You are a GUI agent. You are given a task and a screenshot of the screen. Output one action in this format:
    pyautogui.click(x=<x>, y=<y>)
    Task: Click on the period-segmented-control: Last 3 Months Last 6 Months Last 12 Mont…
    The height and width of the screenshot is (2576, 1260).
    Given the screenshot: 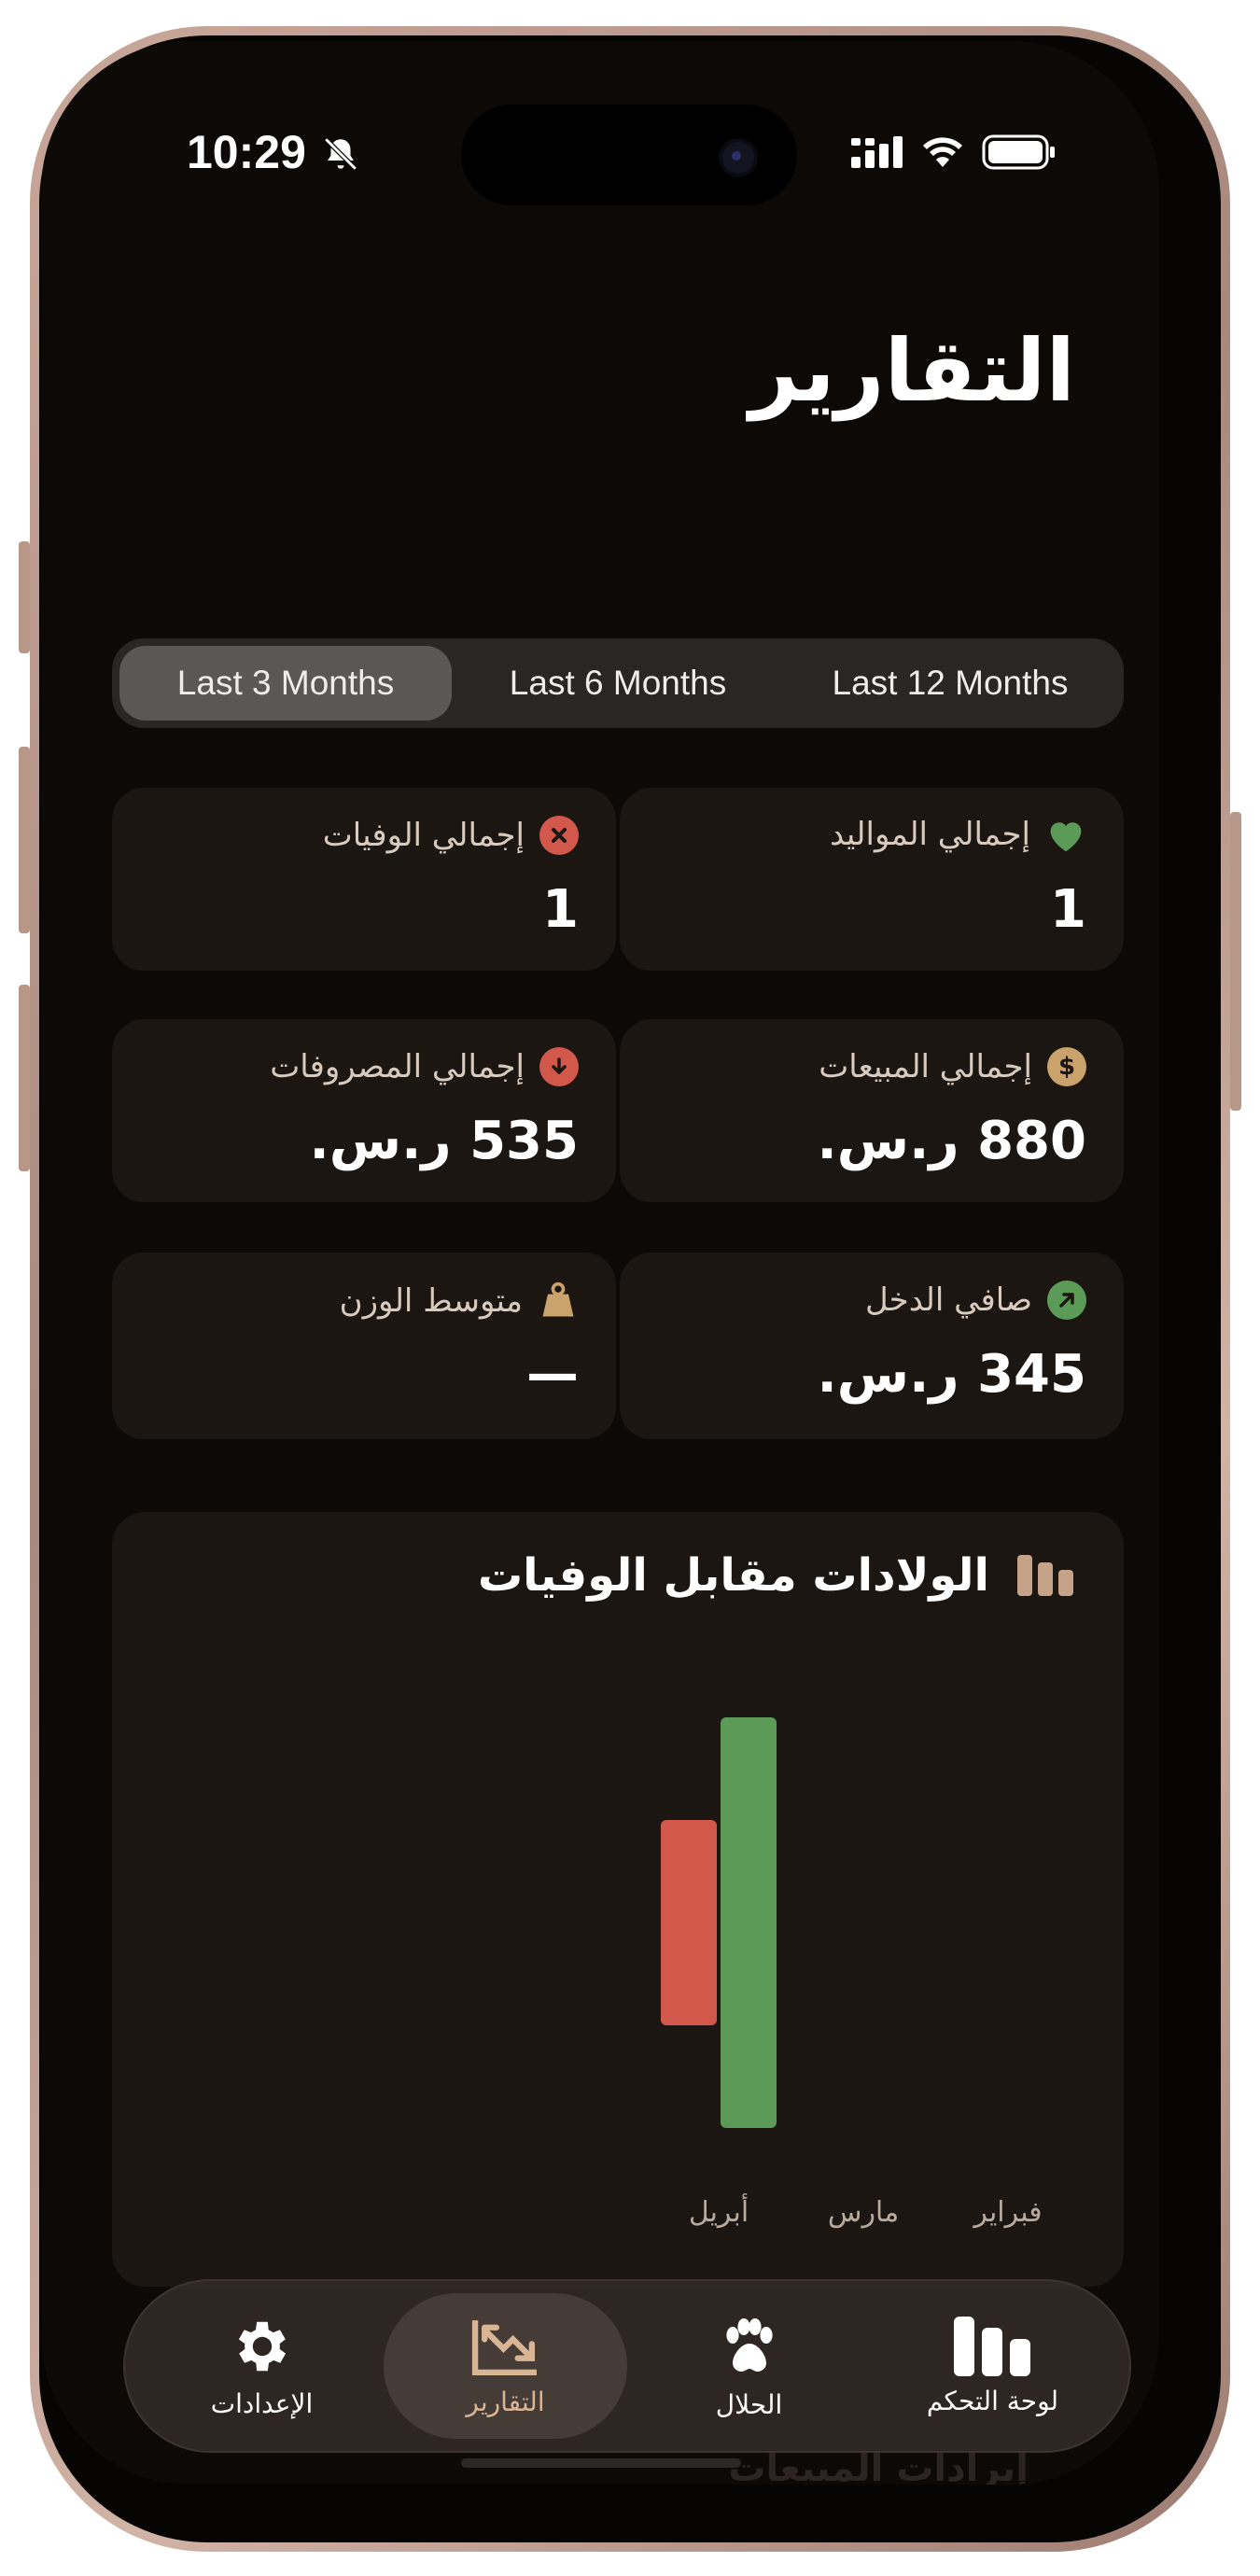 What is the action you would take?
    pyautogui.click(x=618, y=683)
    